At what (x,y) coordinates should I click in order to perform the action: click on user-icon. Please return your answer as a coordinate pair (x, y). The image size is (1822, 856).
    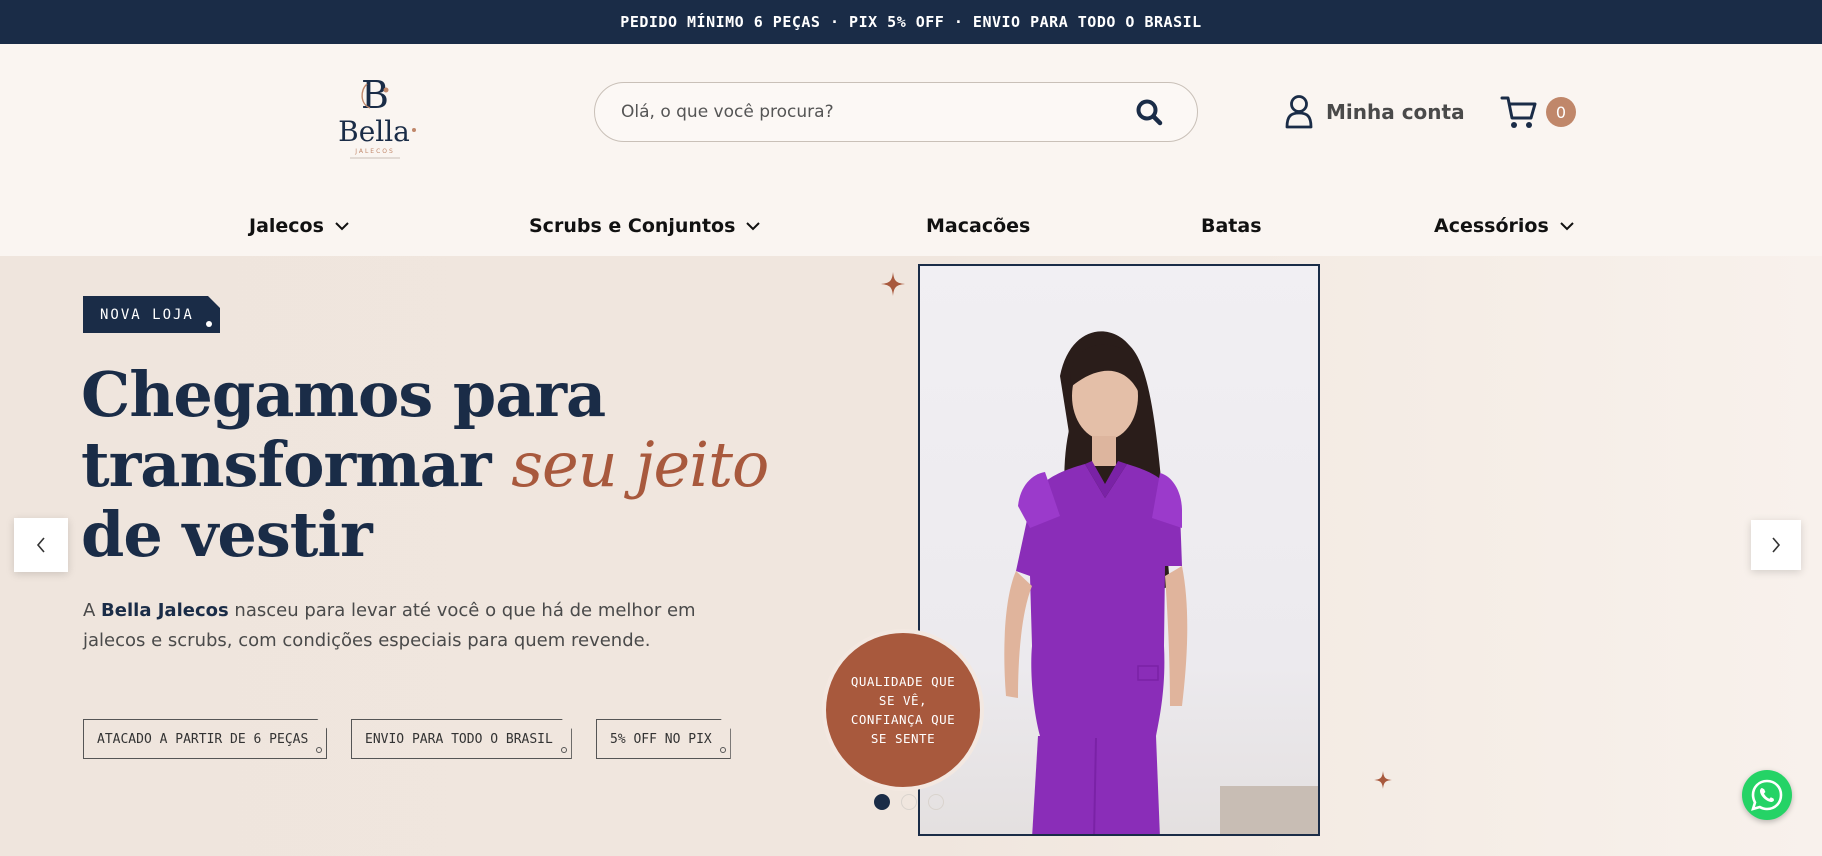
    Looking at the image, I should click on (1299, 112).